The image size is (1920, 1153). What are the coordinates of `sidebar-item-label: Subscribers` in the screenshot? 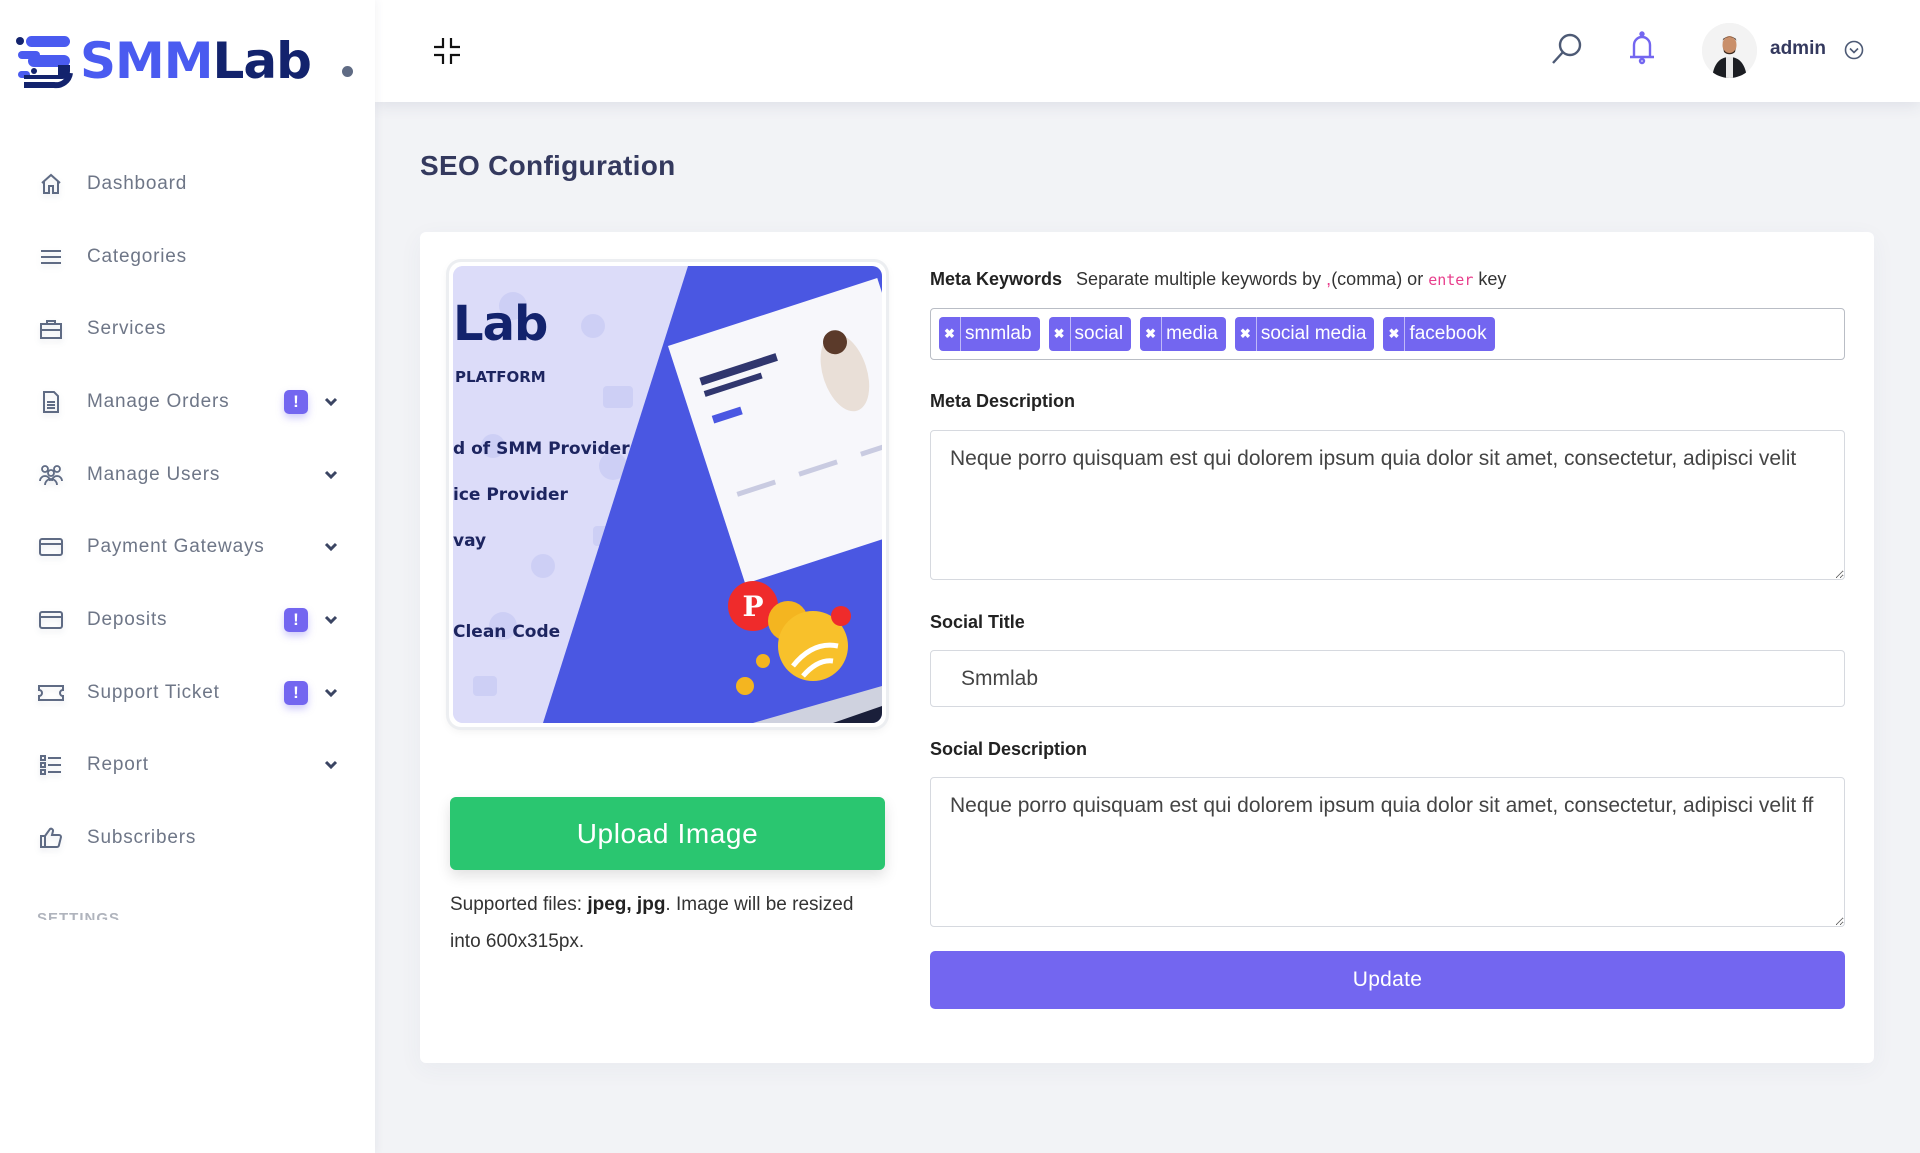 It's located at (142, 837).